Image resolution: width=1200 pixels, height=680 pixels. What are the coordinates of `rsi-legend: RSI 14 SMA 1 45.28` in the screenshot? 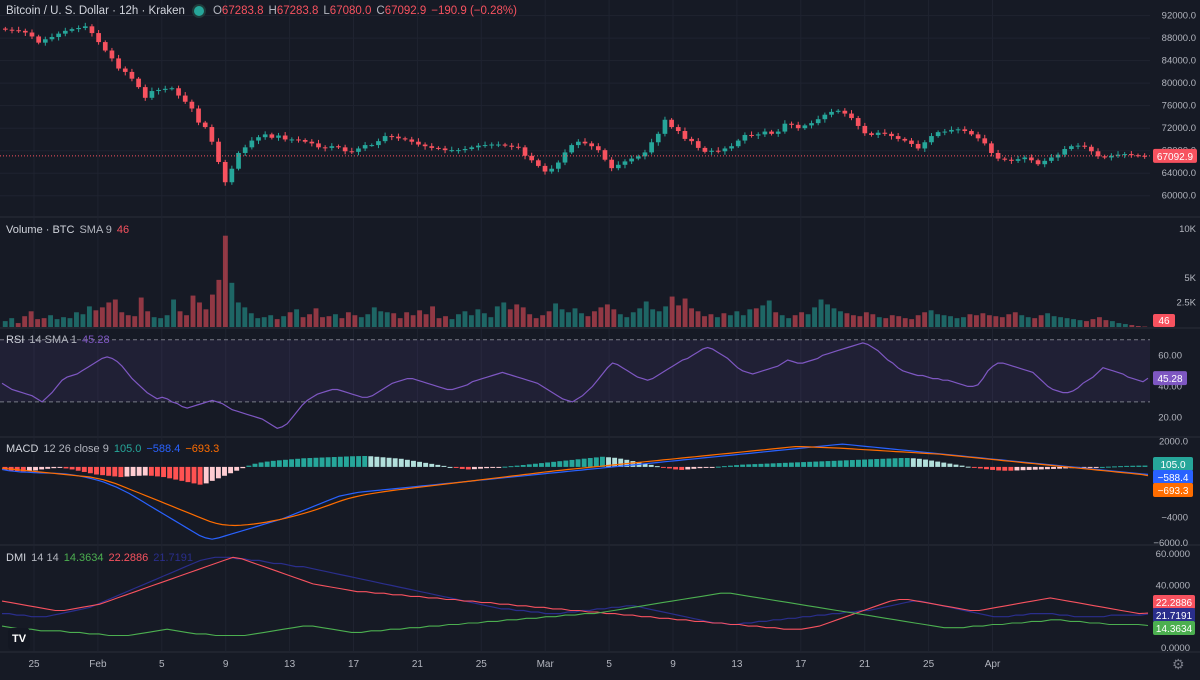 It's located at (58, 340).